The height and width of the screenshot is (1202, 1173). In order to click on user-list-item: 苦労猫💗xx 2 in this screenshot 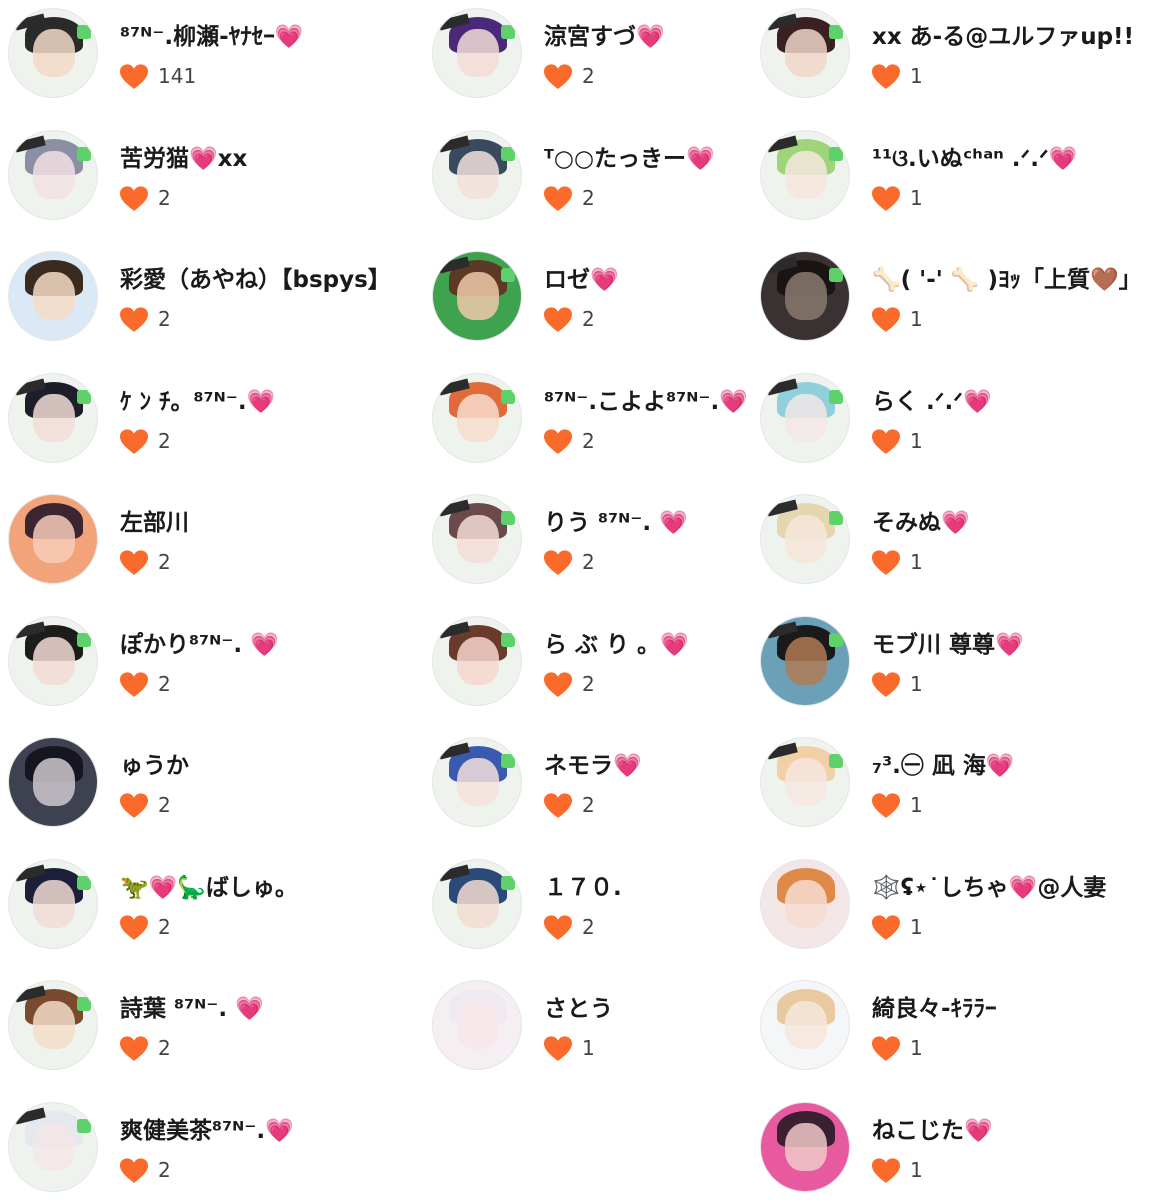, I will do `click(208, 179)`.